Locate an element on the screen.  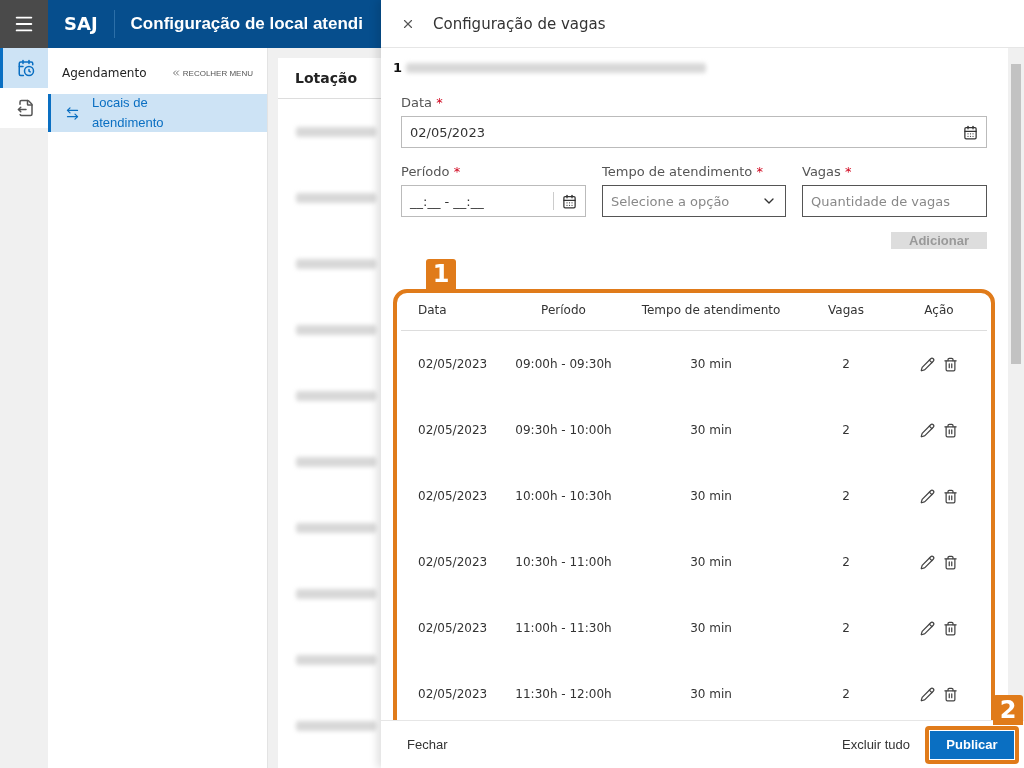
step-number: 1 is located at coordinates (441, 274).